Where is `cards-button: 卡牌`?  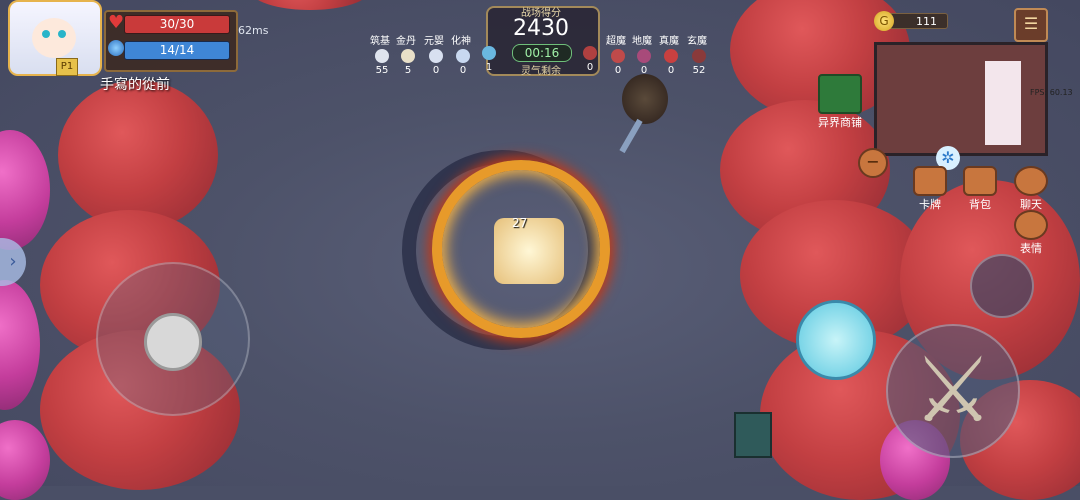 cards-button: 卡牌 is located at coordinates (930, 189).